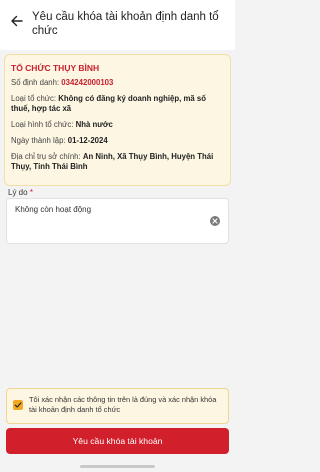  I want to click on reason-label: Lý do *, so click(20, 192).